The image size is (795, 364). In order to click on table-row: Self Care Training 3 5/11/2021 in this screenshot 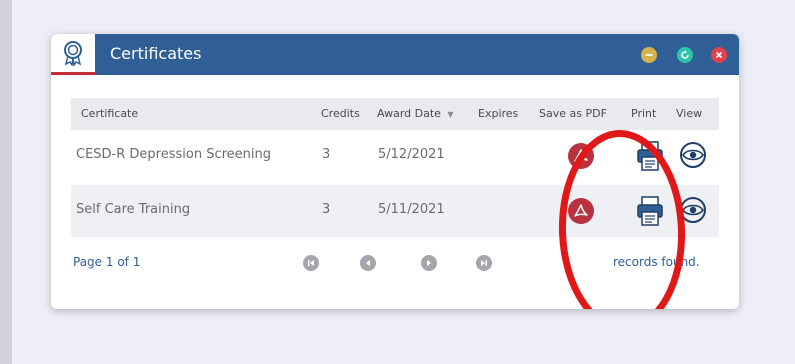, I will do `click(395, 211)`.